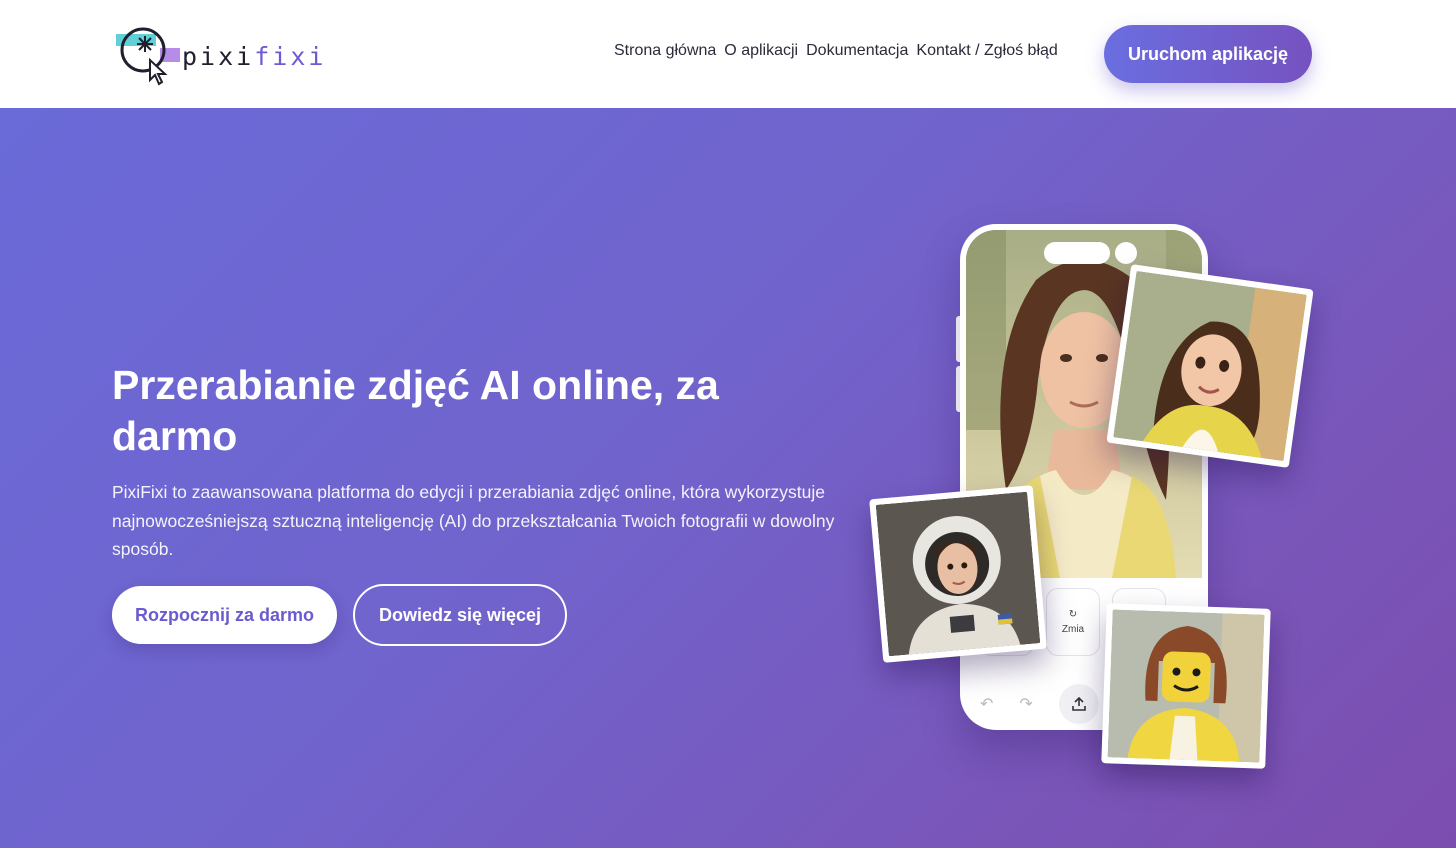 Image resolution: width=1456 pixels, height=848 pixels. I want to click on nav-link-docs: Dokumentacja, so click(857, 51).